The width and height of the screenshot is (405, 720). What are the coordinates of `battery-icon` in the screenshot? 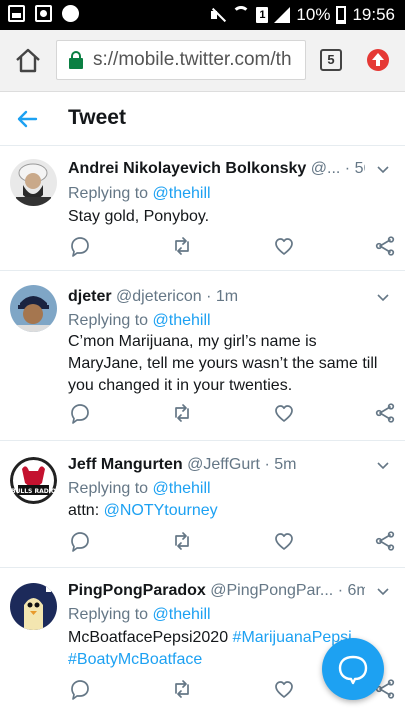 It's located at (341, 15).